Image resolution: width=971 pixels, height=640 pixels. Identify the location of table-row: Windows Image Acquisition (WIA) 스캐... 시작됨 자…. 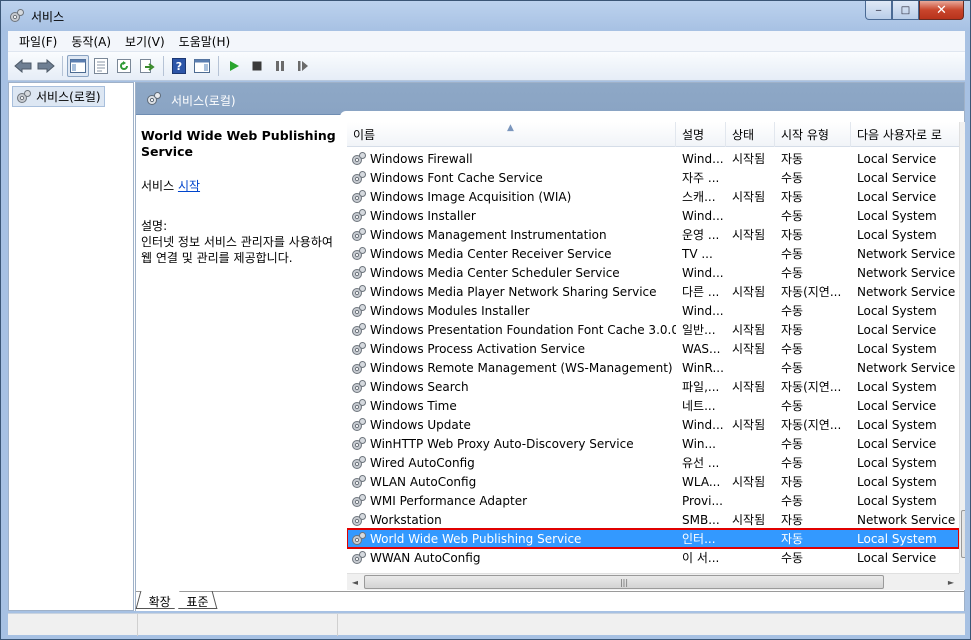
(653, 196).